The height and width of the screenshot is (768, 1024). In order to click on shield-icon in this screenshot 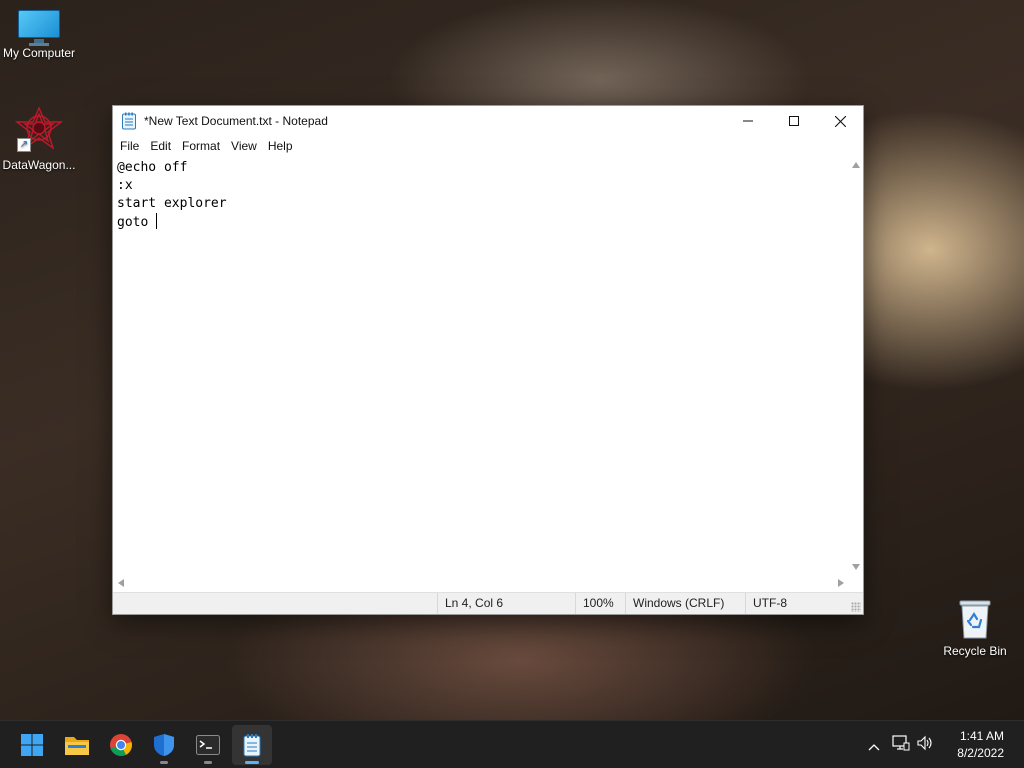, I will do `click(164, 745)`.